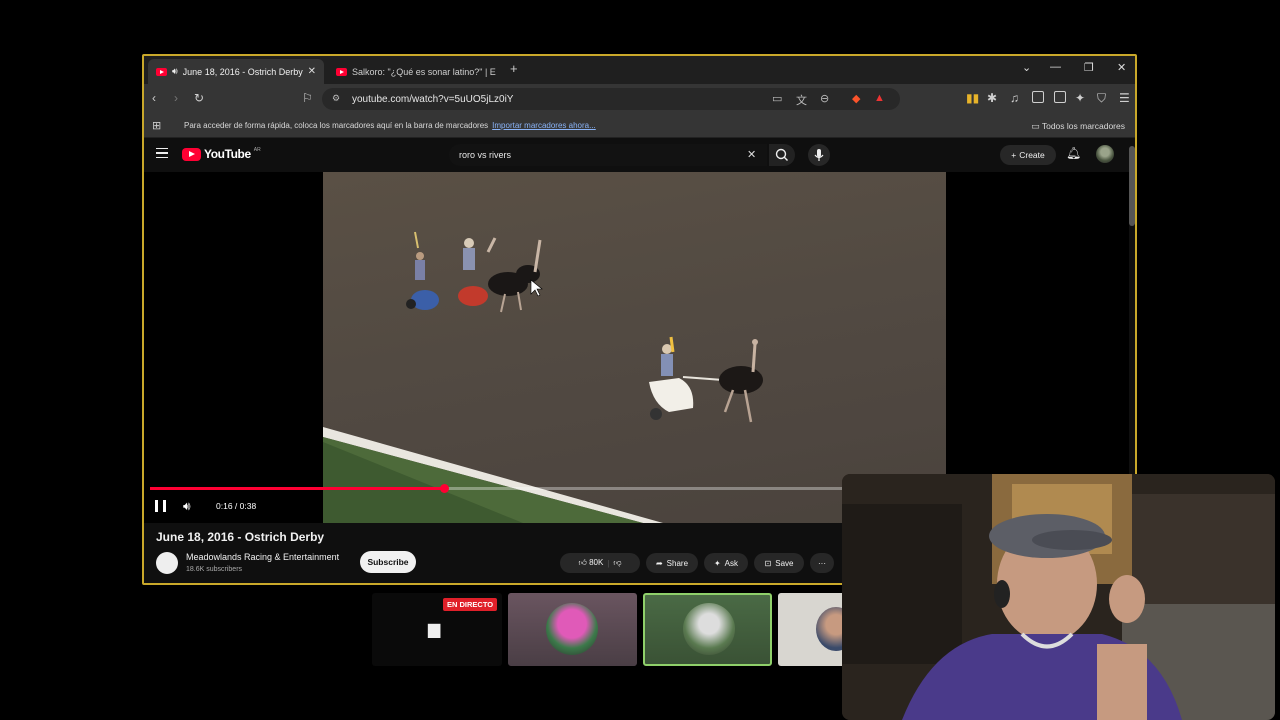 The width and height of the screenshot is (1280, 720). I want to click on channel-name: Meadowlands Racing & Entertainment, so click(262, 557).